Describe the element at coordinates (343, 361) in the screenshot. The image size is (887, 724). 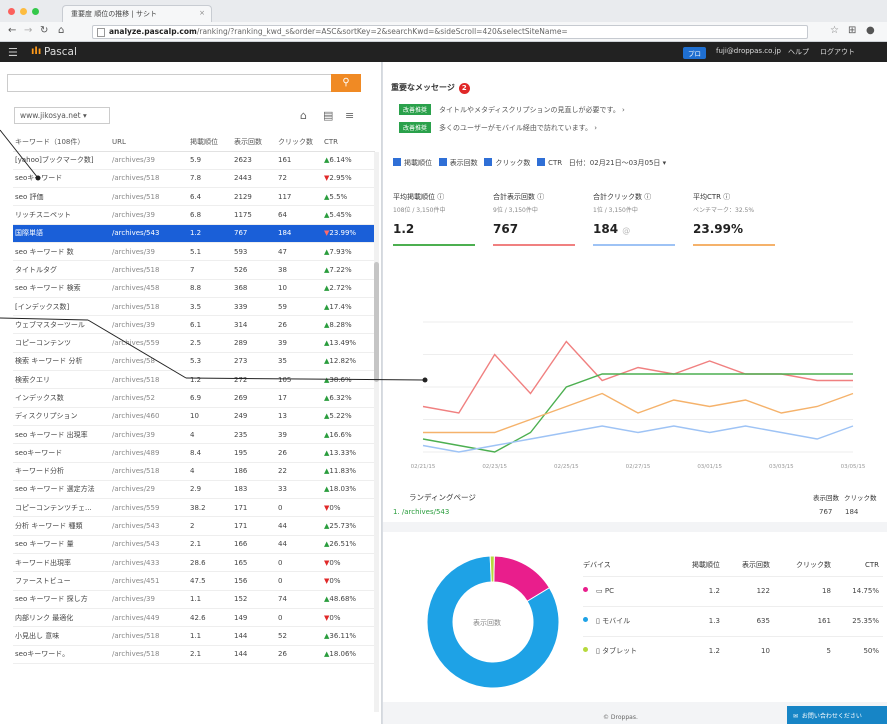
I see `ctr-value: 12.82%` at that location.